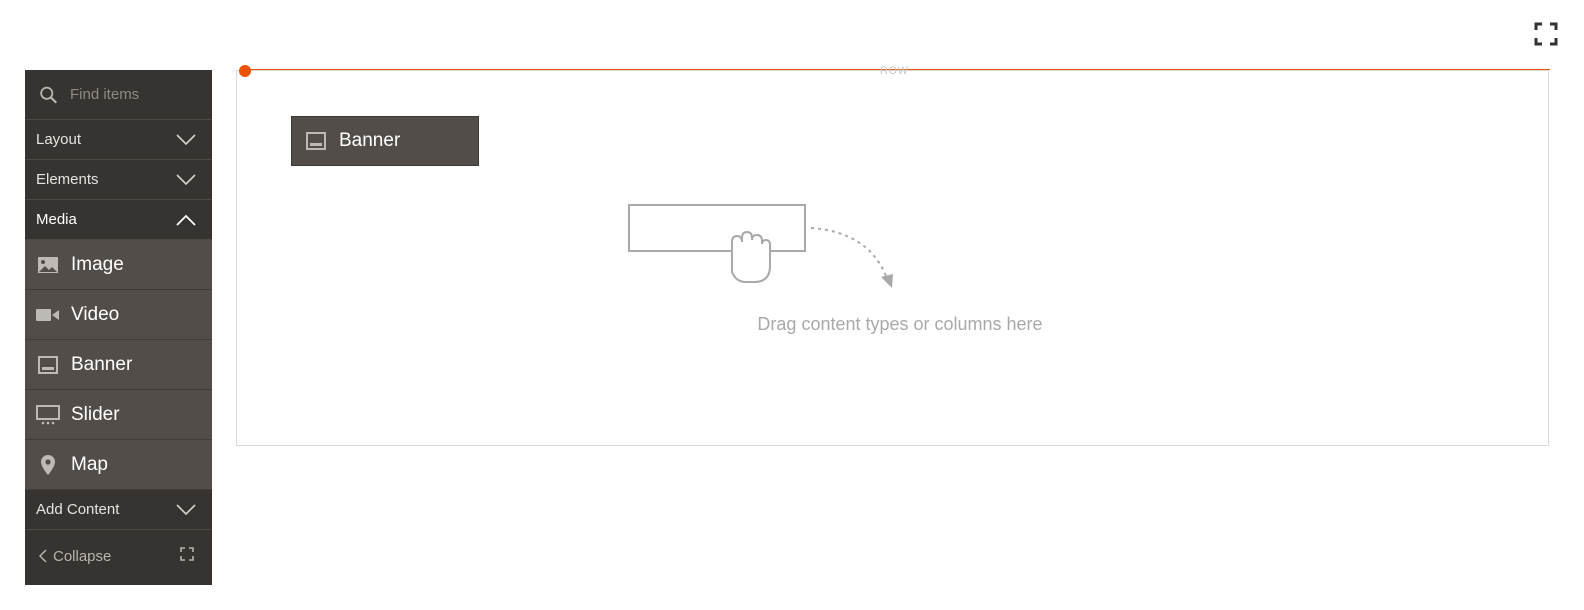 This screenshot has height=610, width=1584. What do you see at coordinates (78, 509) in the screenshot?
I see `section-add-content-label: Add Content` at bounding box center [78, 509].